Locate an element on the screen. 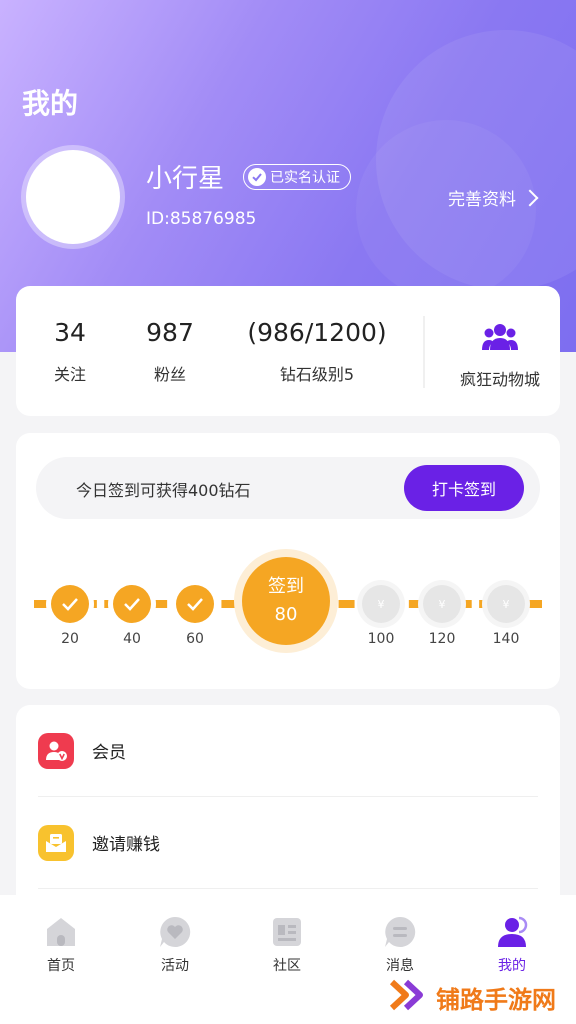 This screenshot has height=1024, width=576. page-title: 我的 is located at coordinates (50, 103).